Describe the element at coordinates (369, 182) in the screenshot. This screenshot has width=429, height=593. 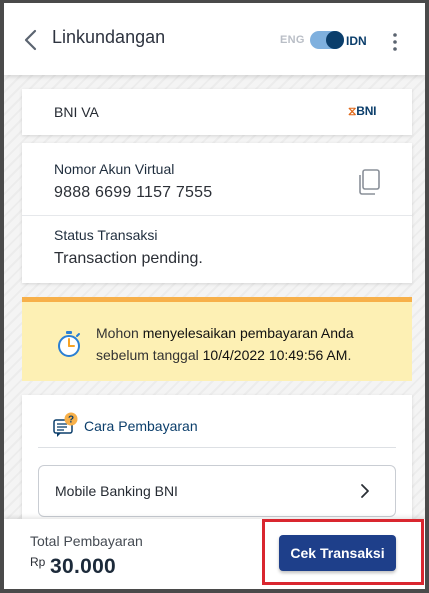
I see `copy-icon` at that location.